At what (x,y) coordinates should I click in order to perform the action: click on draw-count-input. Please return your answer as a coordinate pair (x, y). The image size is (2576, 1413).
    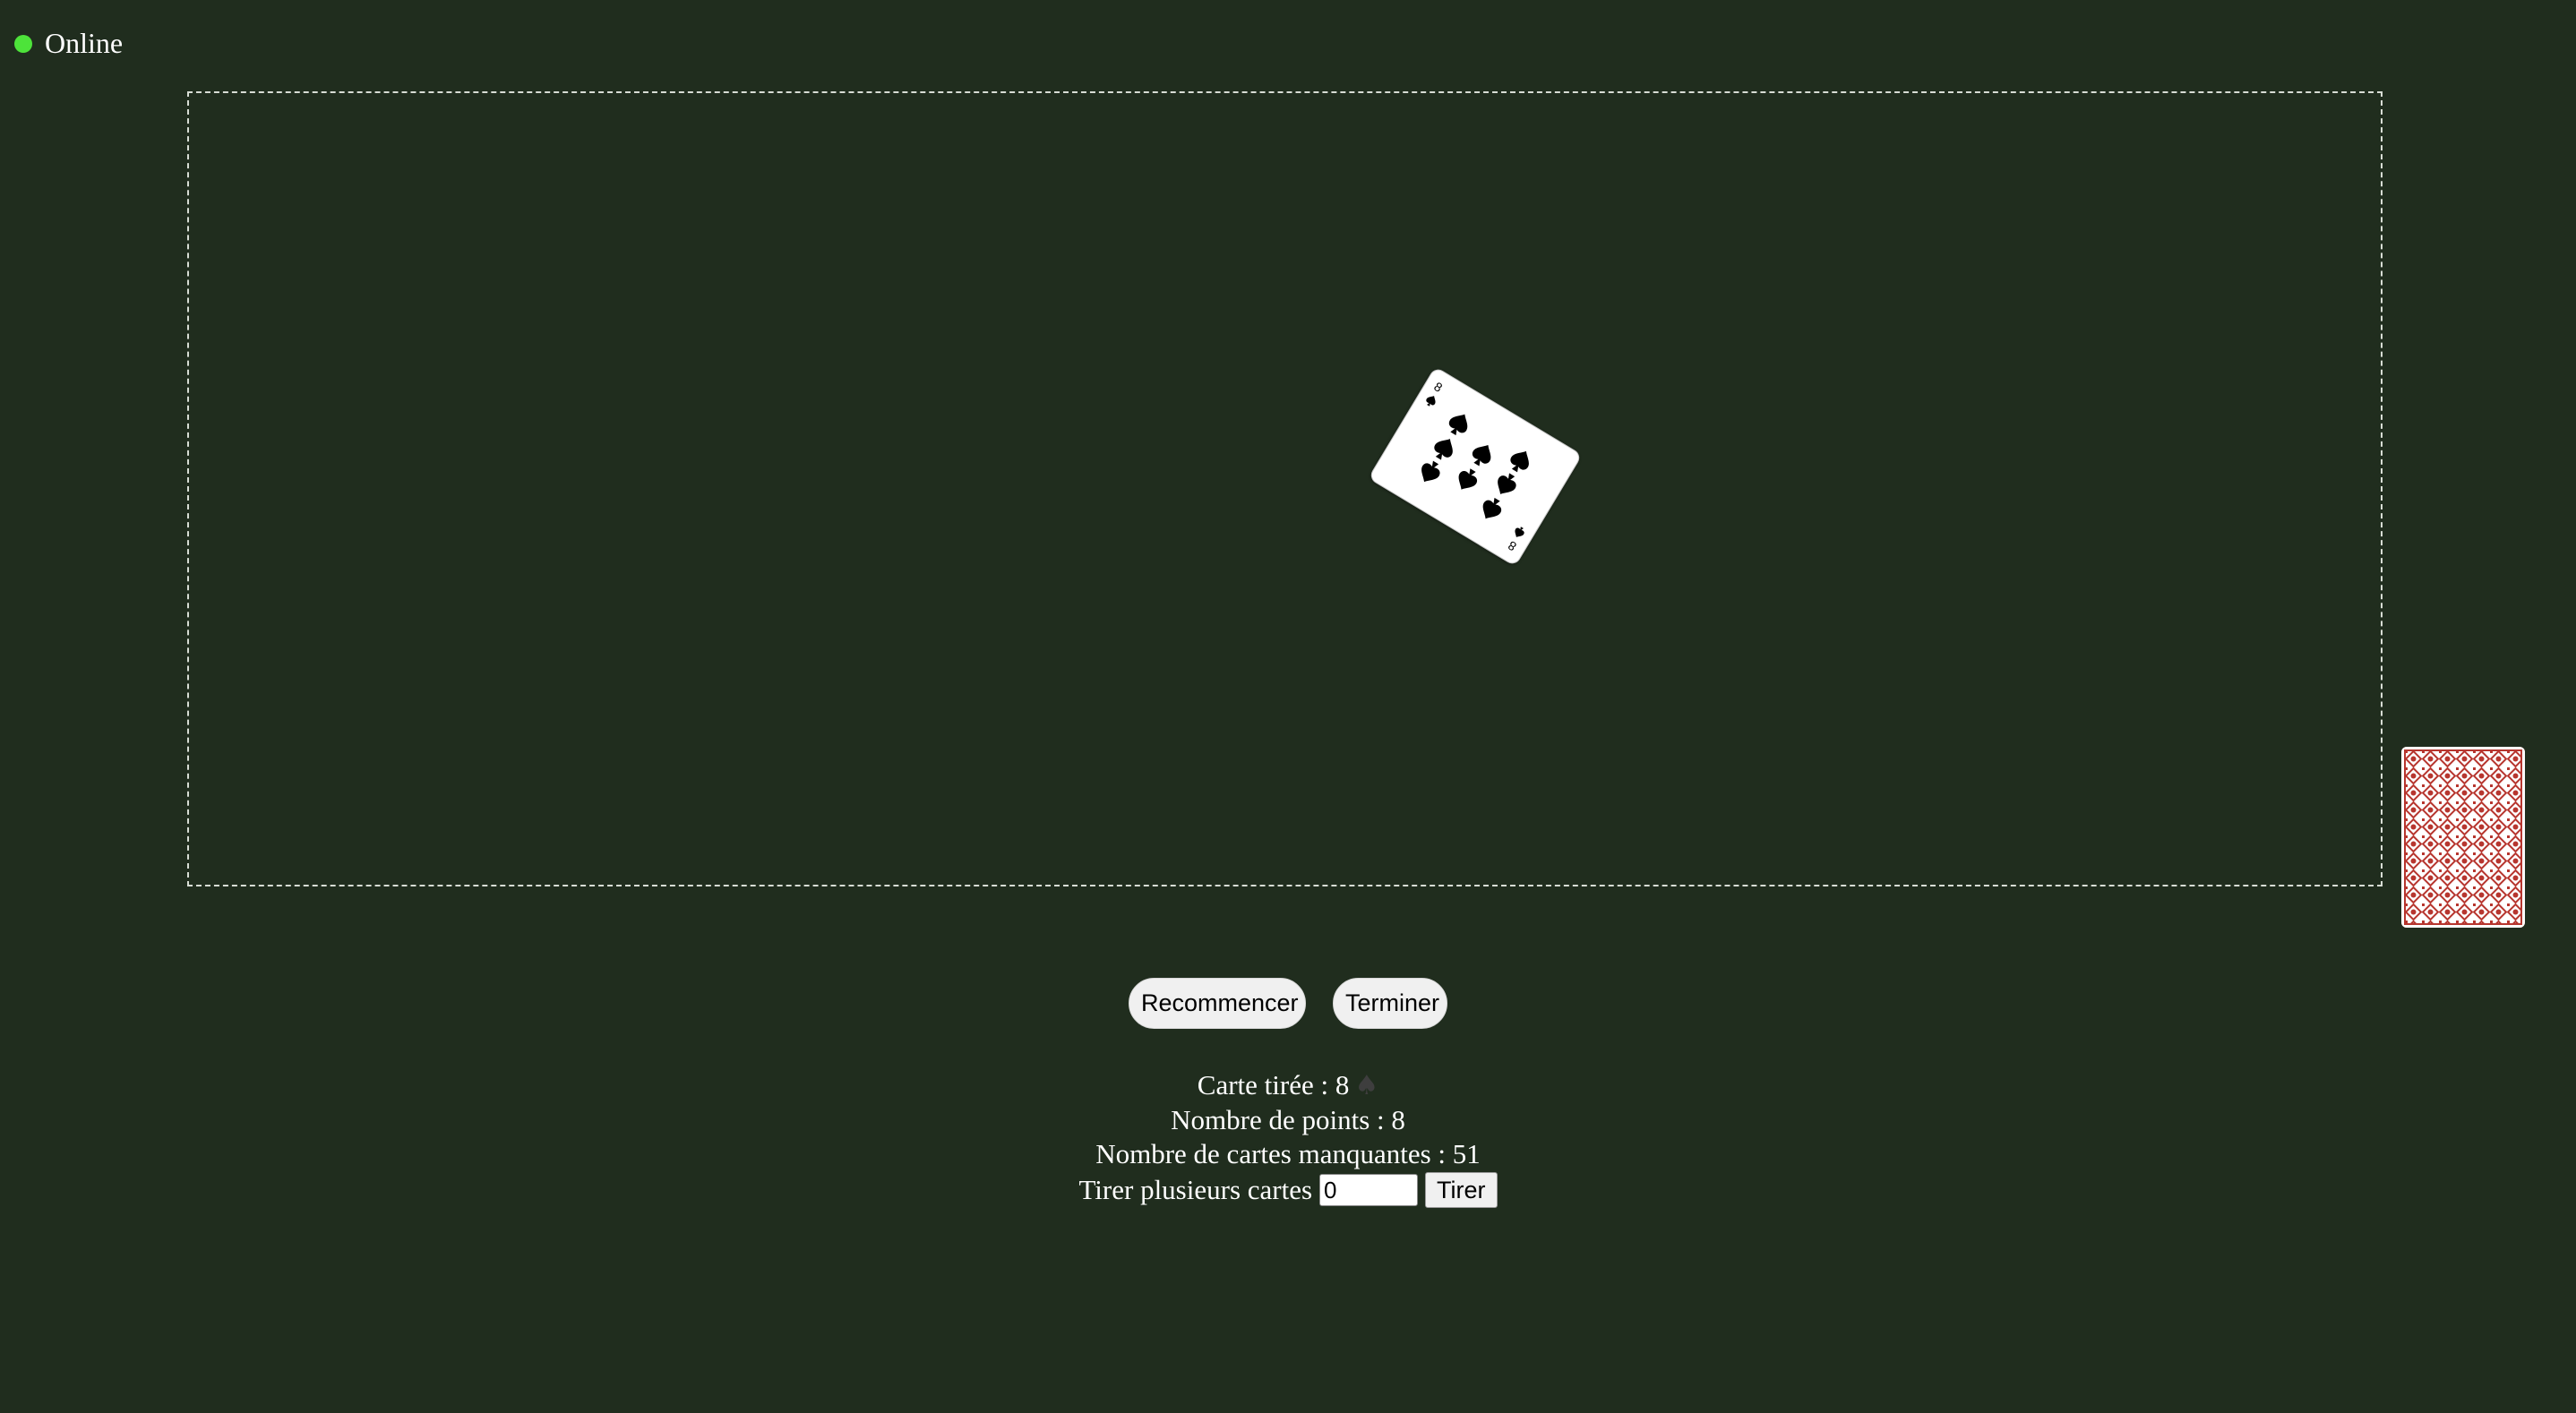
    Looking at the image, I should click on (1369, 1190).